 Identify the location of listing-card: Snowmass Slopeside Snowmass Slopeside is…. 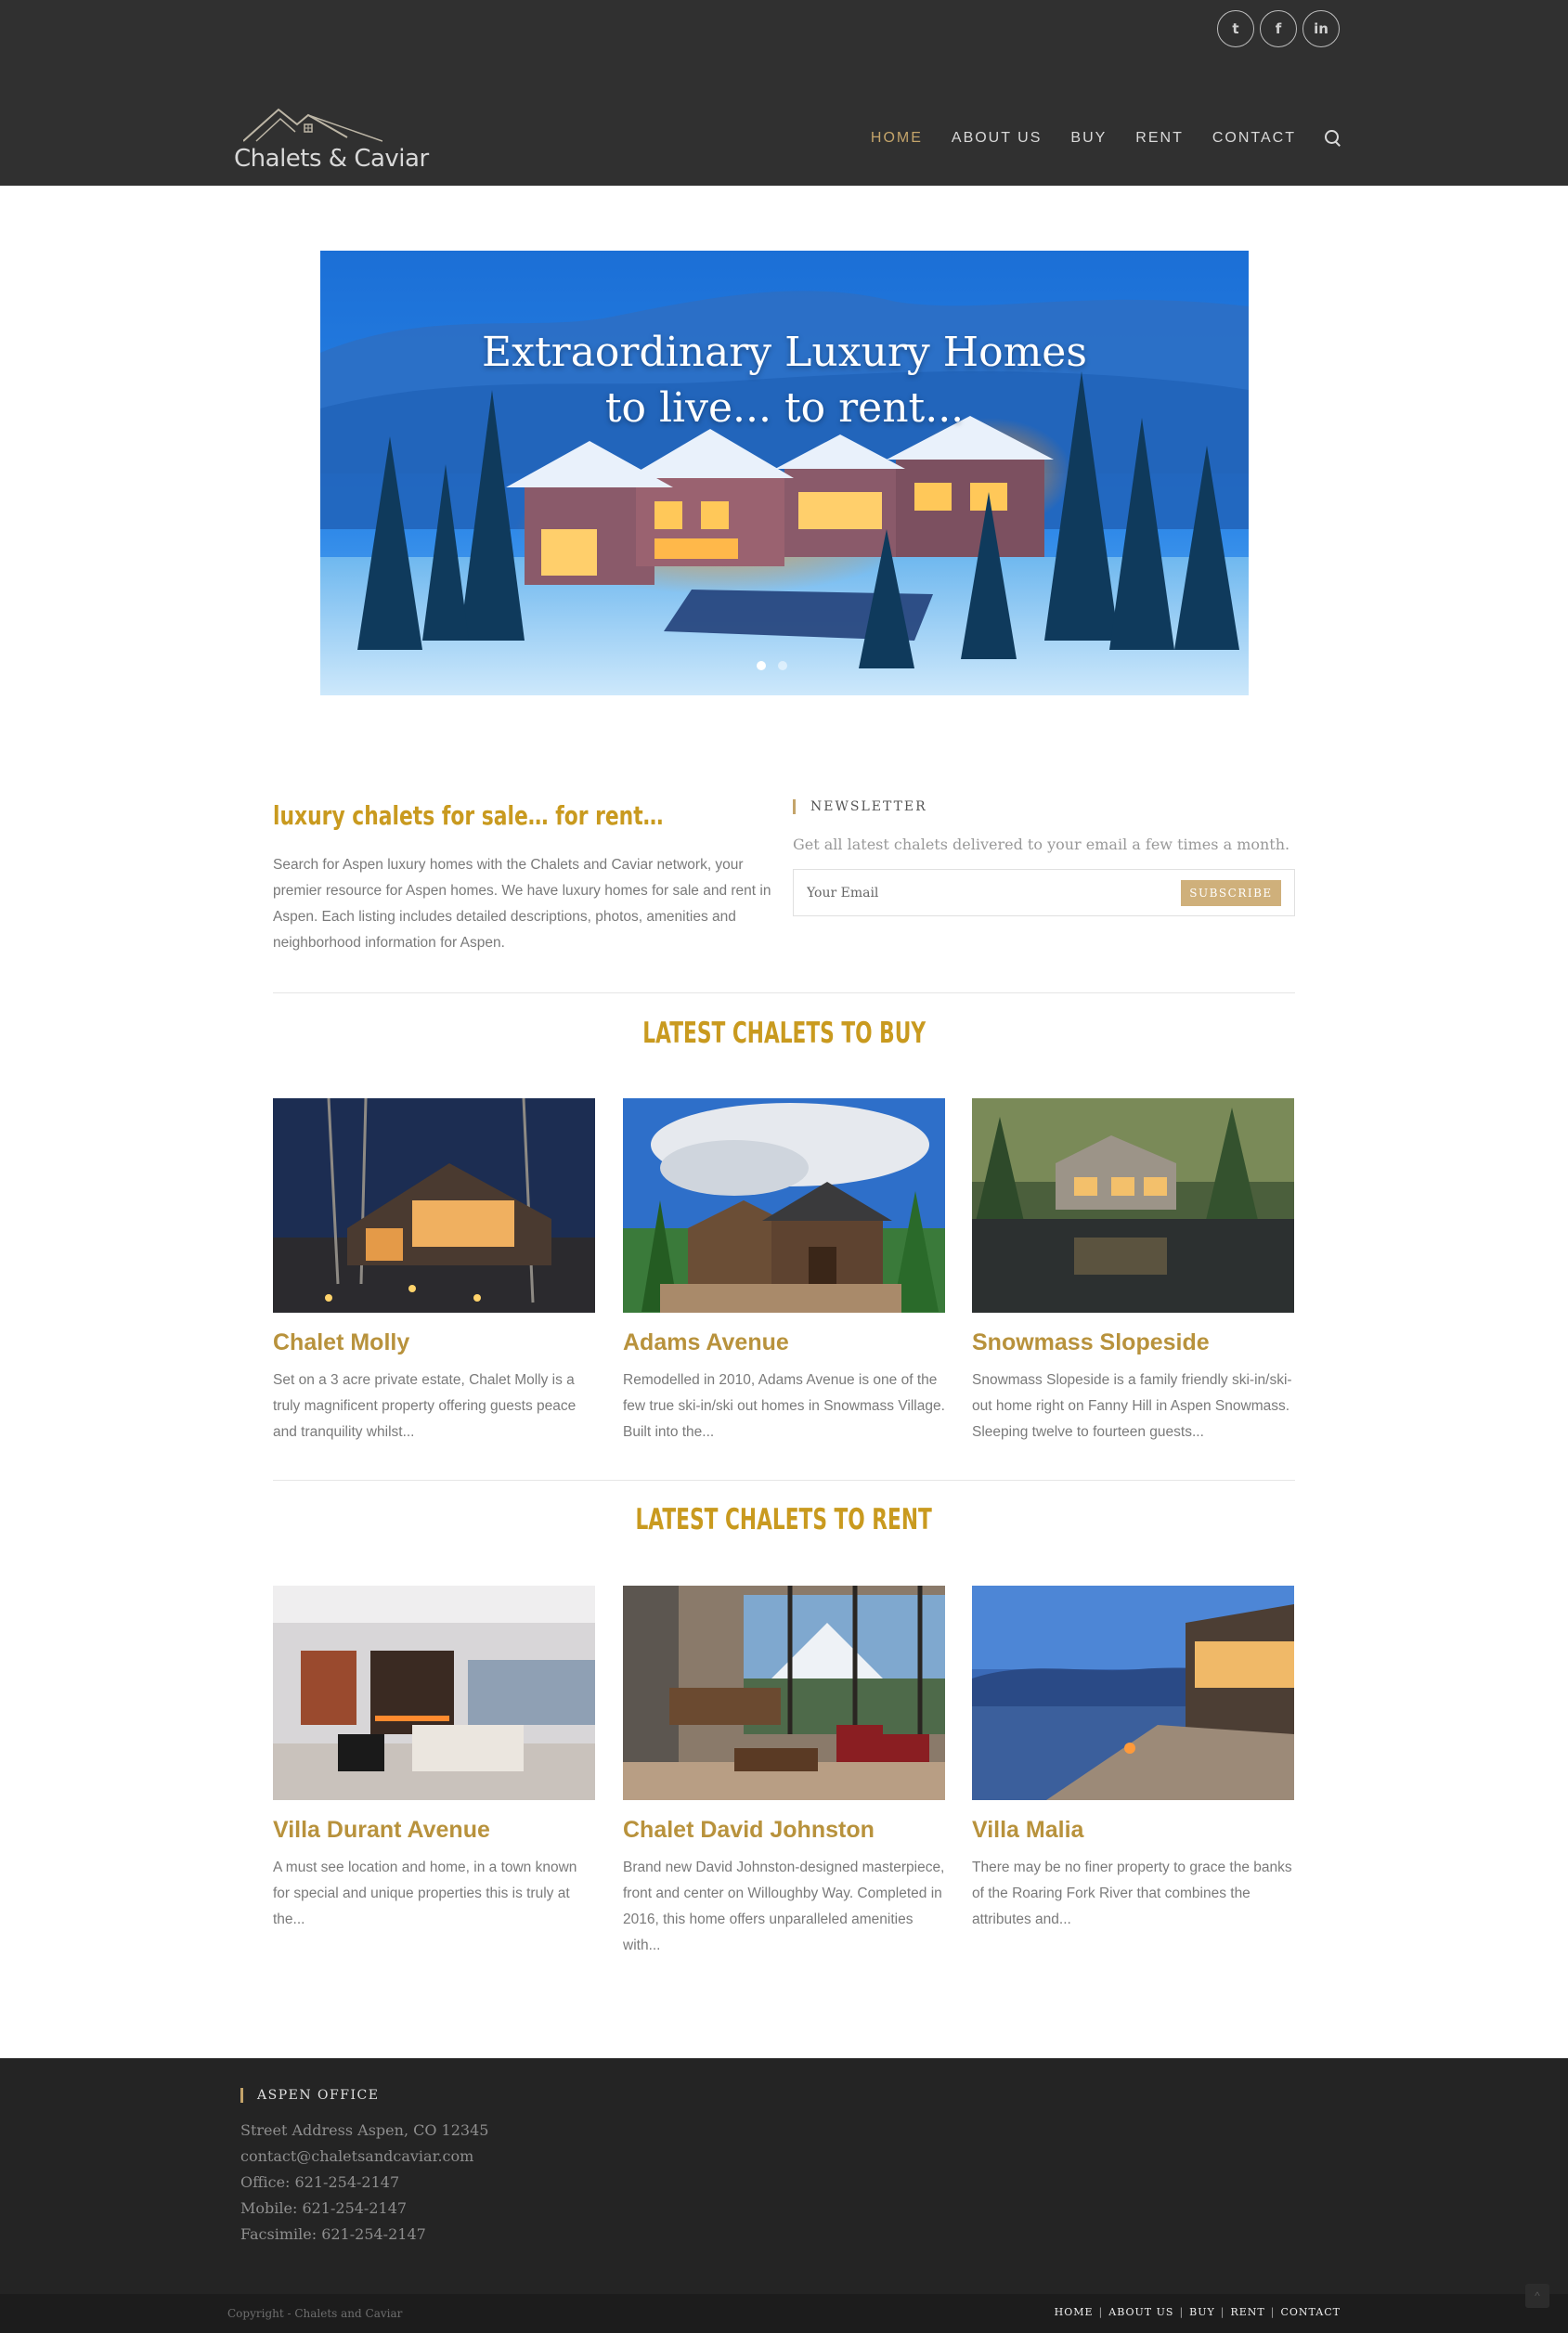
(1133, 1272).